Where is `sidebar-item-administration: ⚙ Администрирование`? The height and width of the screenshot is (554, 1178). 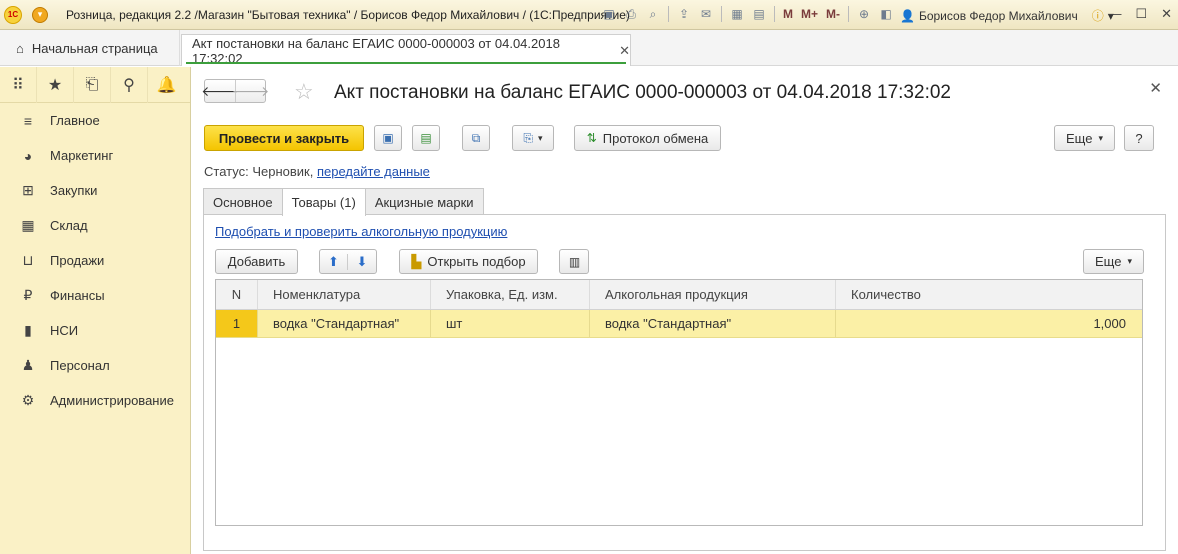 sidebar-item-administration: ⚙ Администрирование is located at coordinates (95, 400).